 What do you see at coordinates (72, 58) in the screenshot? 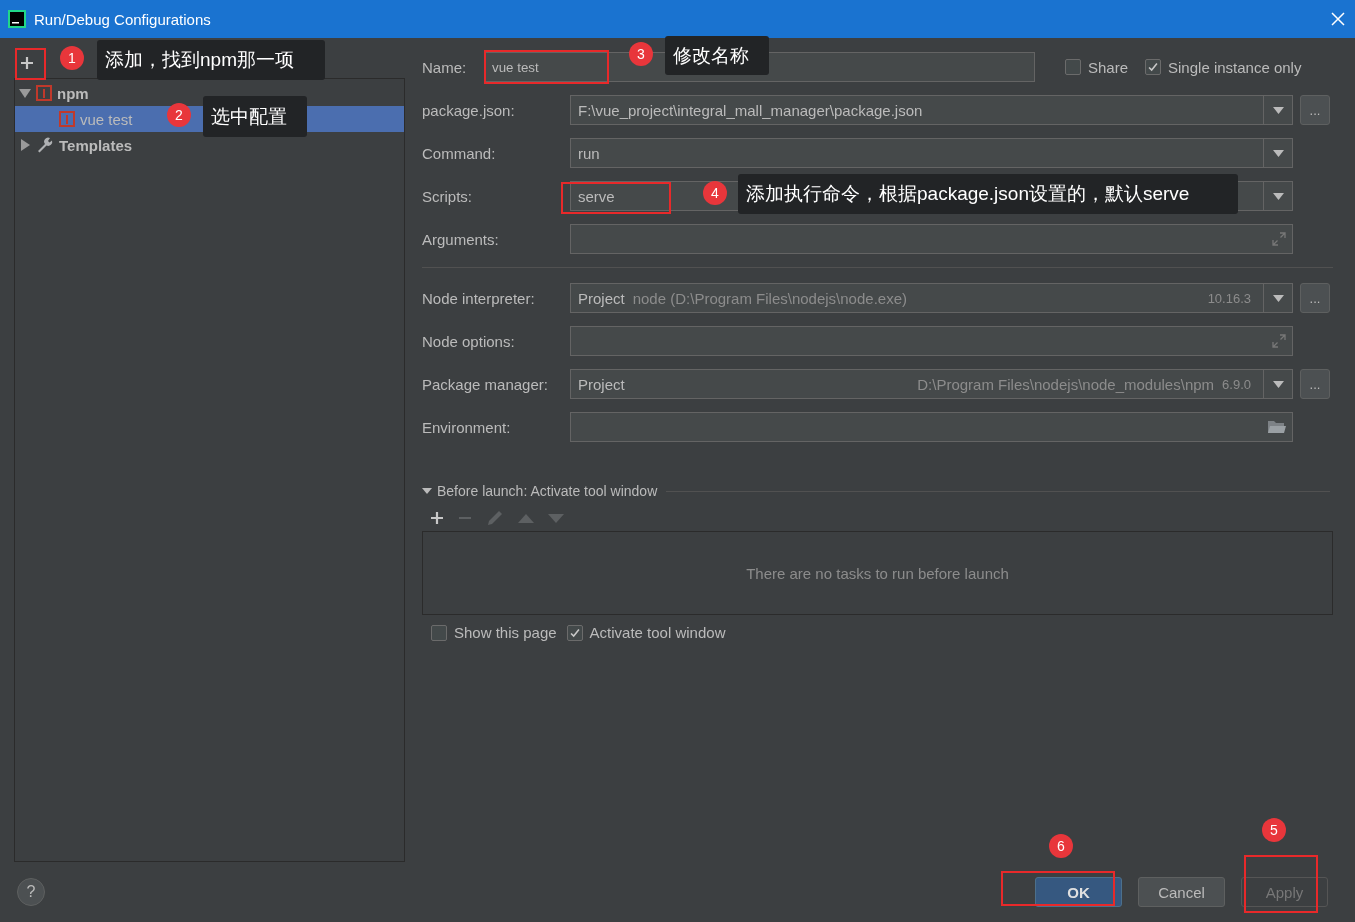
I see `step-number-tooltip: 1` at bounding box center [72, 58].